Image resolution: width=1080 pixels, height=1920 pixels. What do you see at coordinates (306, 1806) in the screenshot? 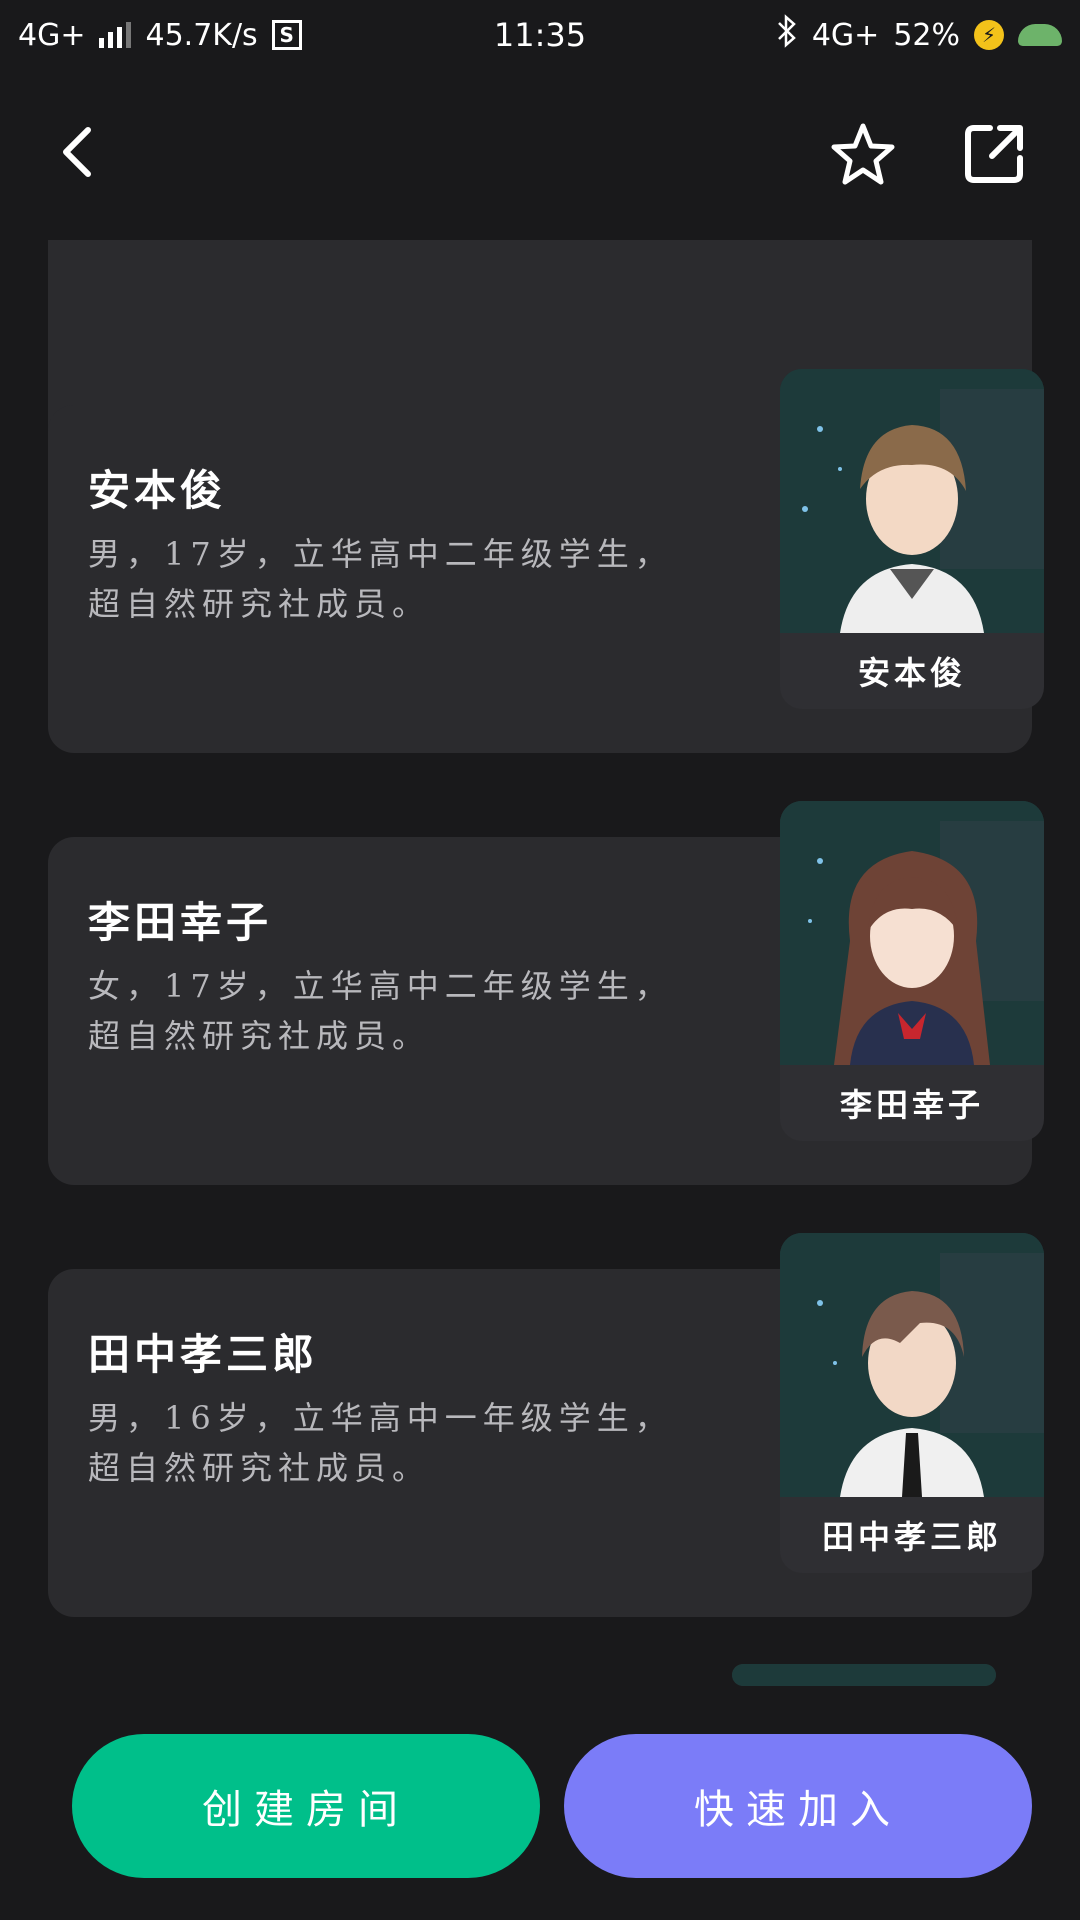
I see `create-room-button: 创建房间` at bounding box center [306, 1806].